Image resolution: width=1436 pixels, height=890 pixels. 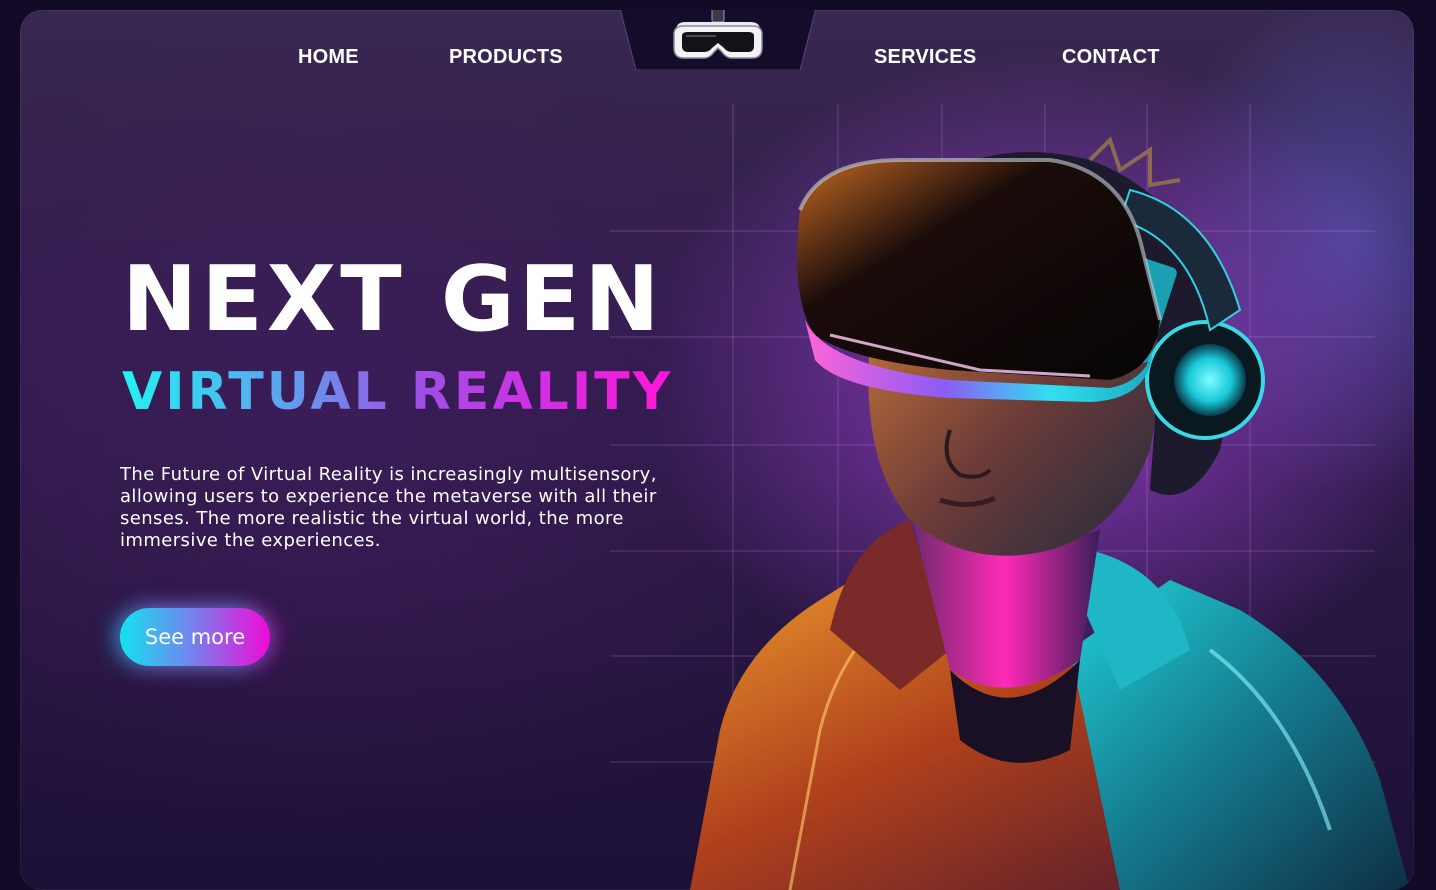 What do you see at coordinates (925, 57) in the screenshot?
I see `nav-services-link: SERVICES` at bounding box center [925, 57].